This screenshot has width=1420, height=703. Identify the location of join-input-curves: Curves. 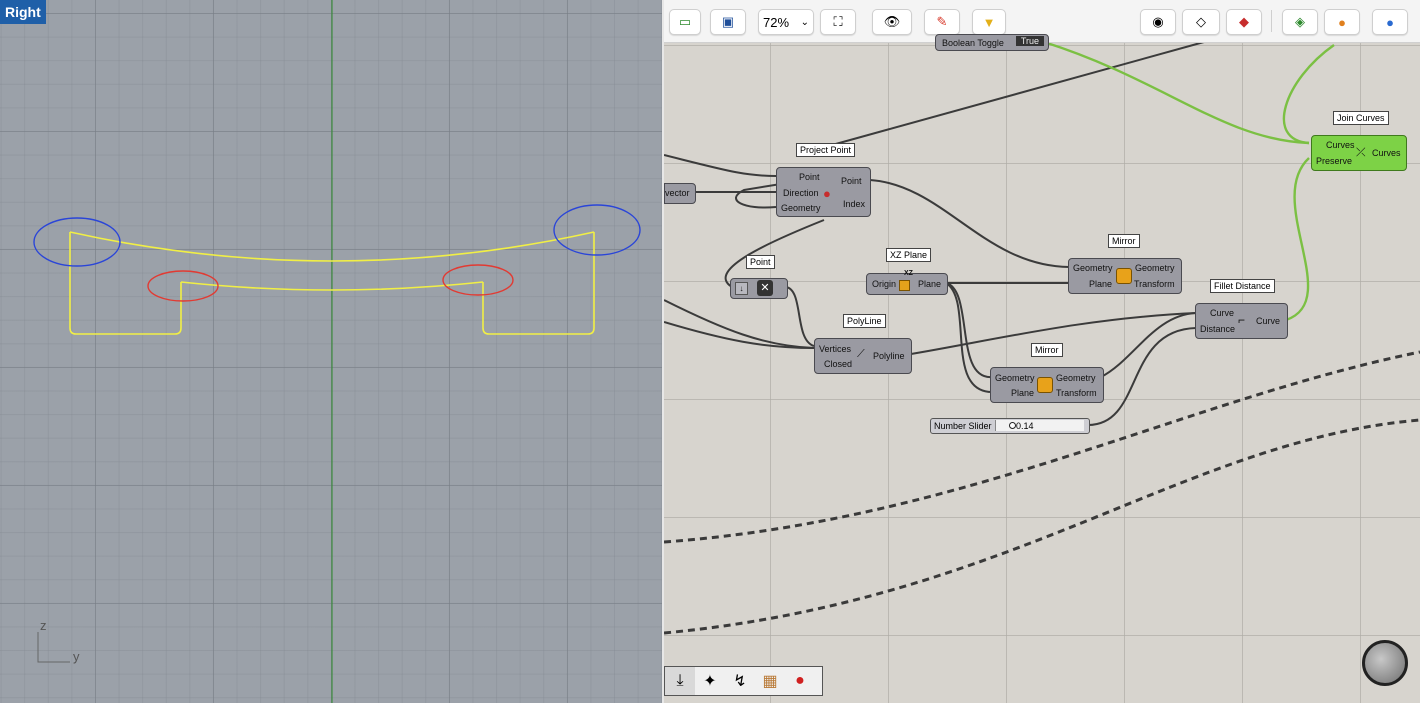
(1340, 145).